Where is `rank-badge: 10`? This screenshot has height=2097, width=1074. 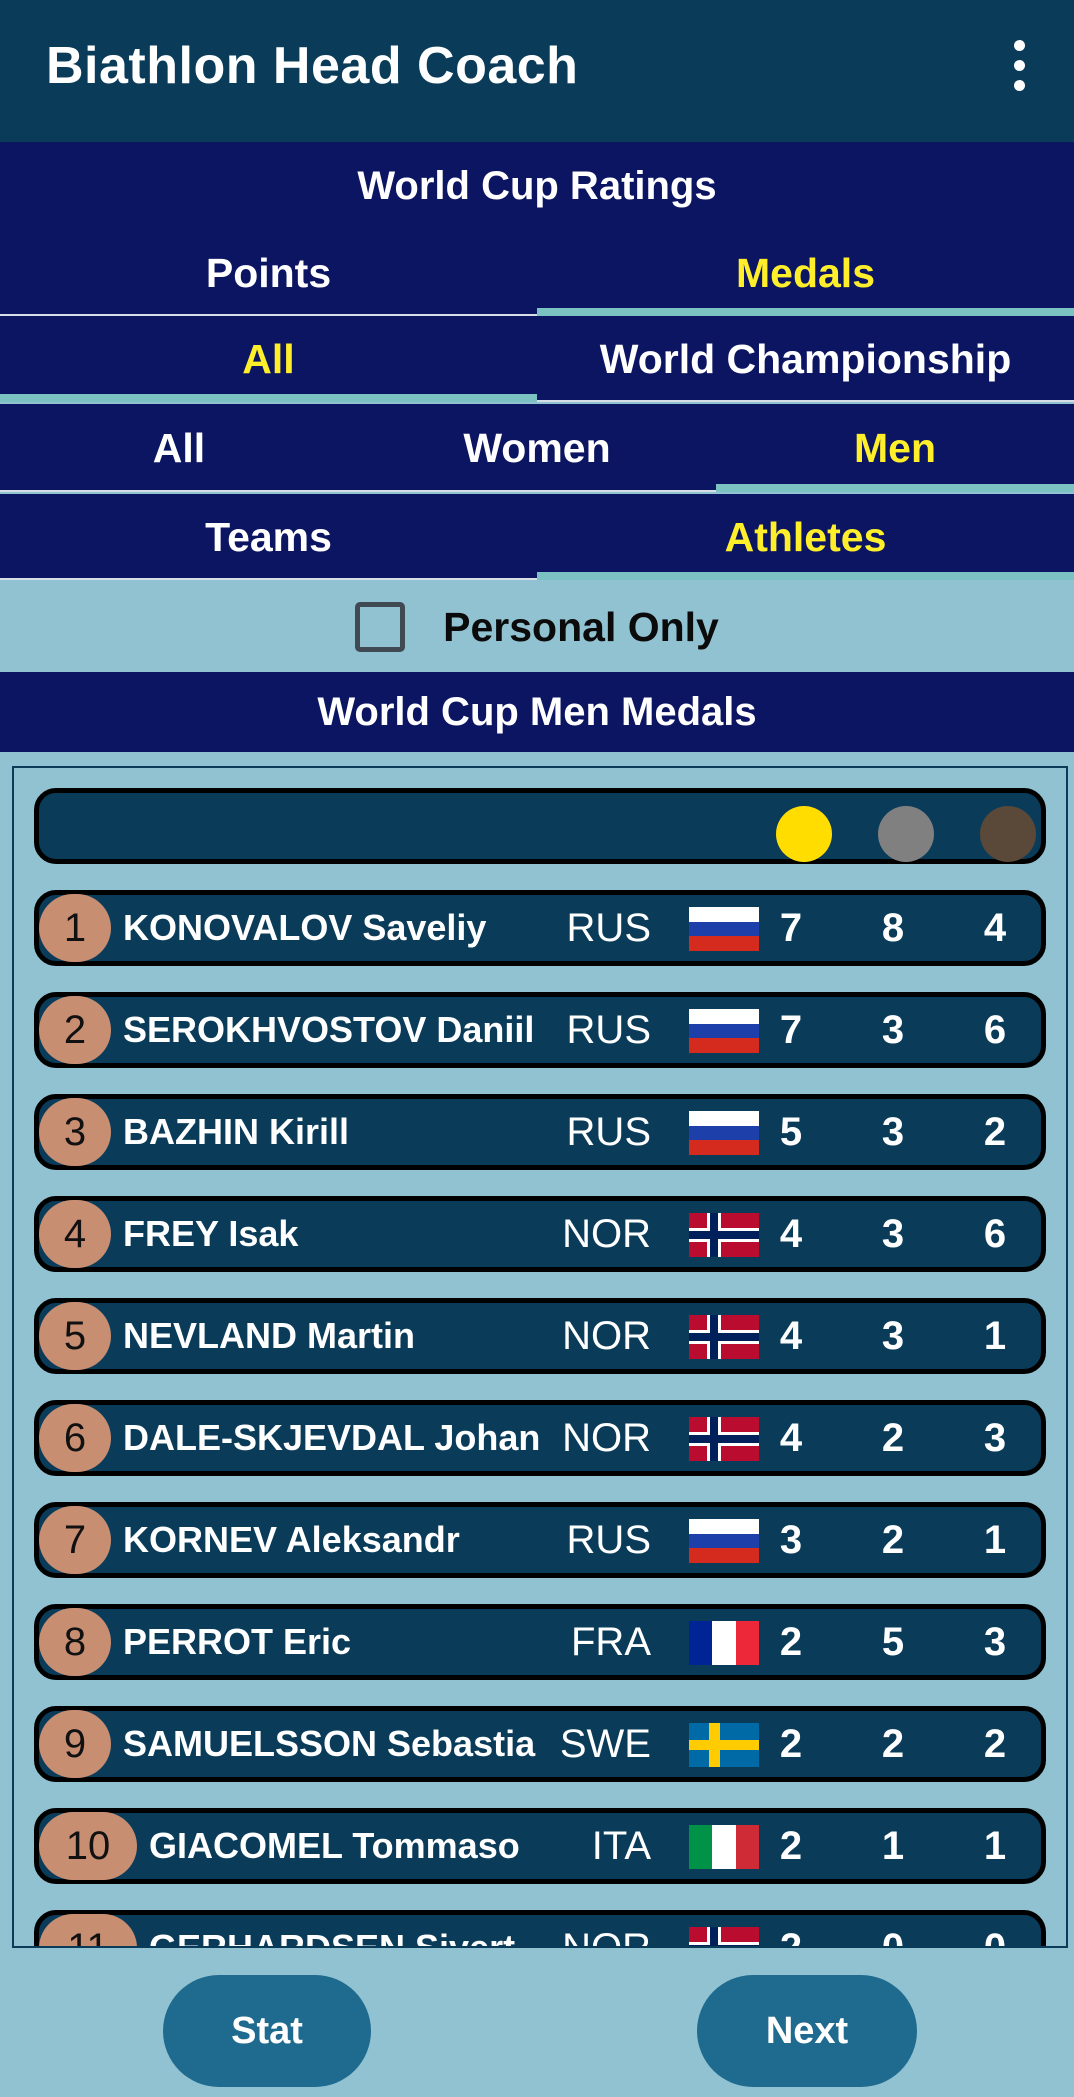 rank-badge: 10 is located at coordinates (88, 1846).